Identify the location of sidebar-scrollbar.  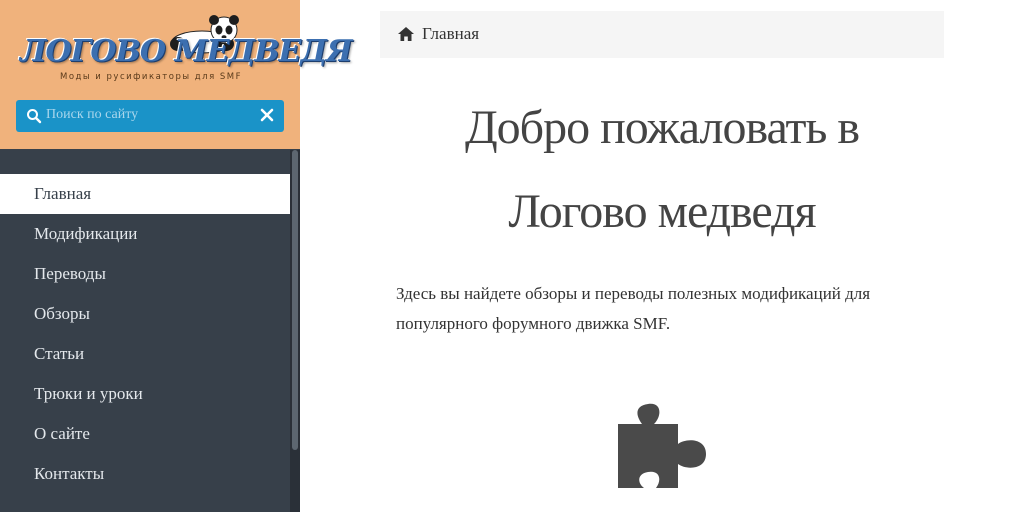
(295, 331).